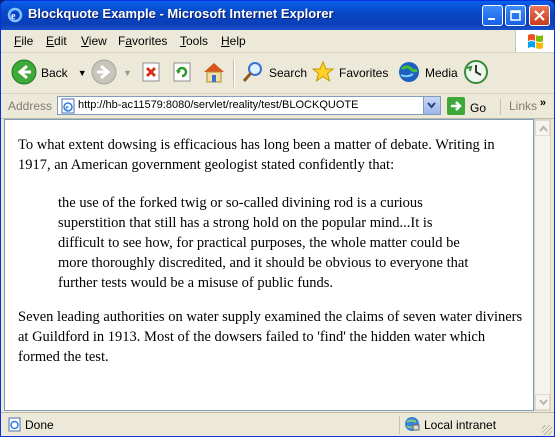 This screenshot has height=437, width=555. I want to click on menu-favorites: Favorites, so click(142, 41).